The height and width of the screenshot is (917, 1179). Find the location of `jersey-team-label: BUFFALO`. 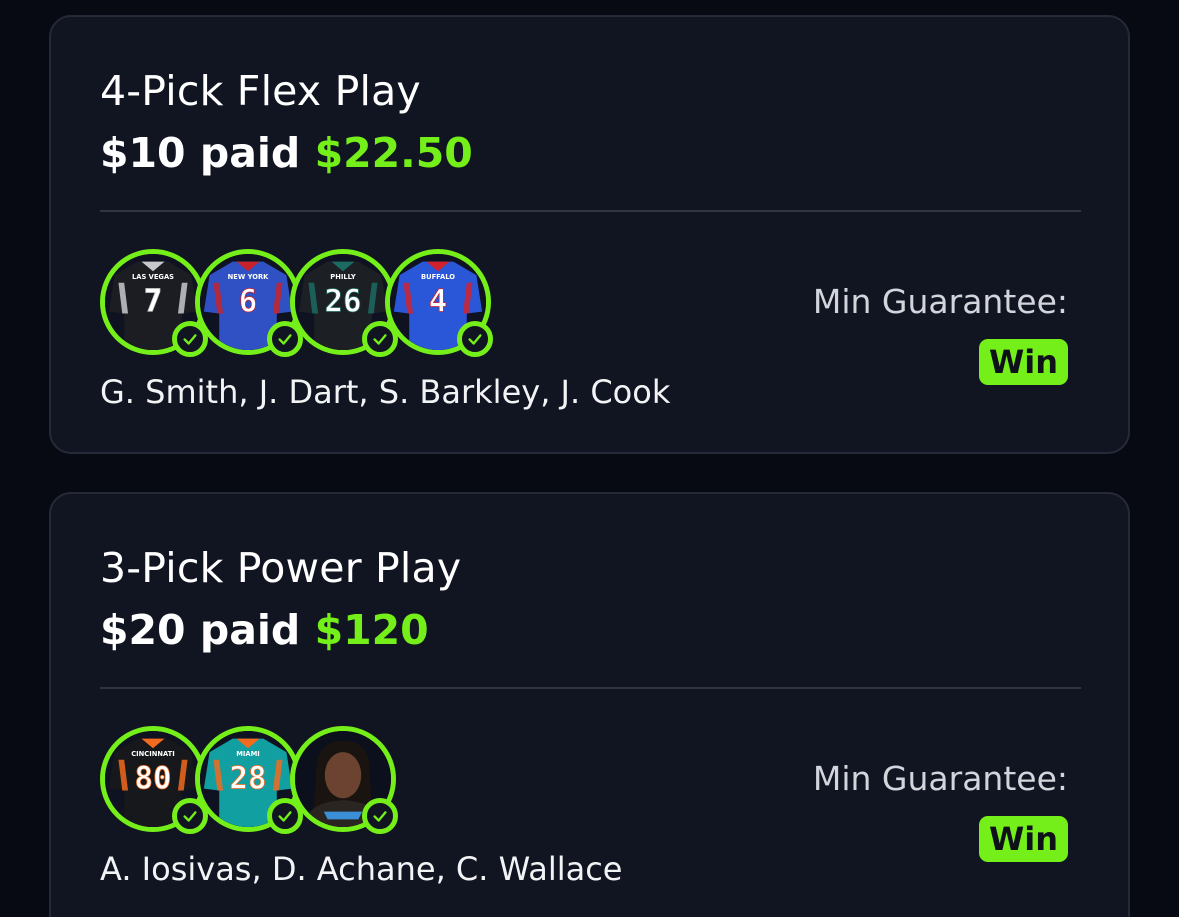

jersey-team-label: BUFFALO is located at coordinates (438, 277).